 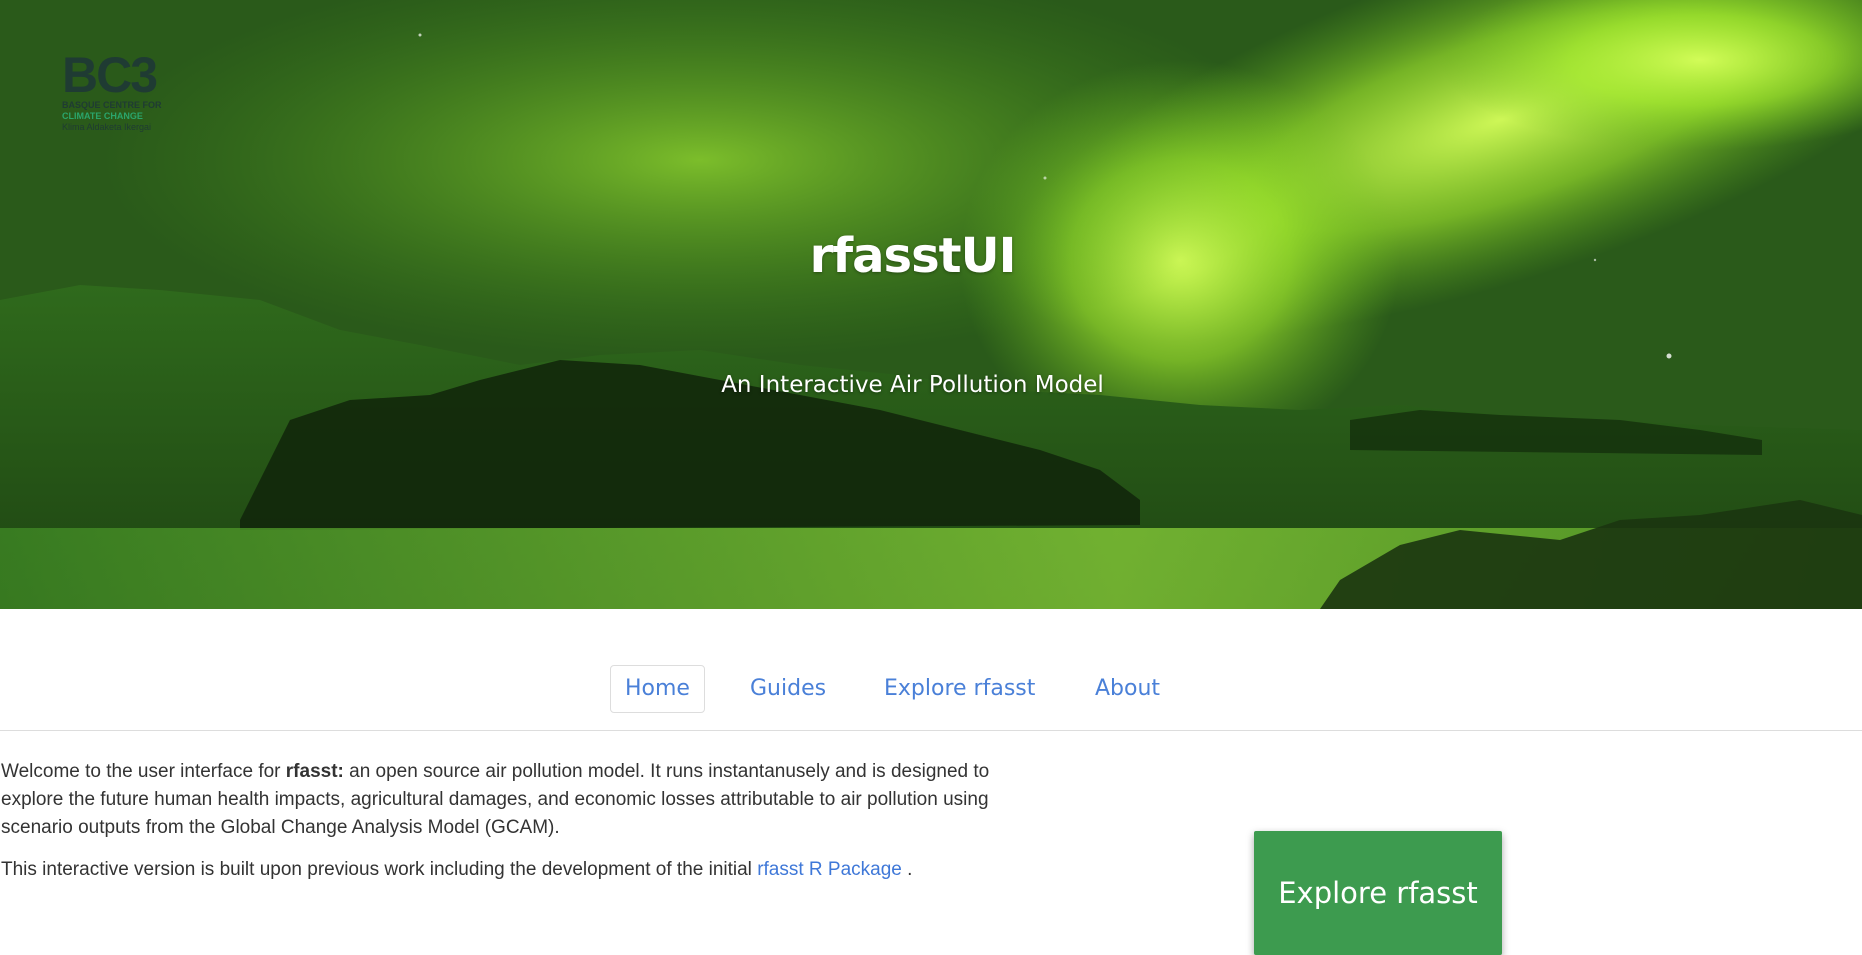 I want to click on package-text-end: ., so click(x=907, y=869).